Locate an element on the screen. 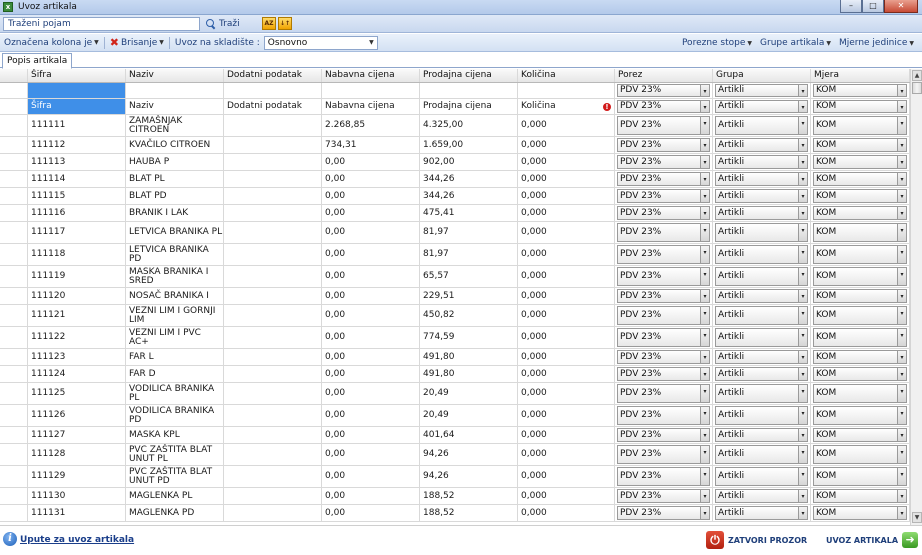  sifra-cell: 111121 is located at coordinates (77, 315).